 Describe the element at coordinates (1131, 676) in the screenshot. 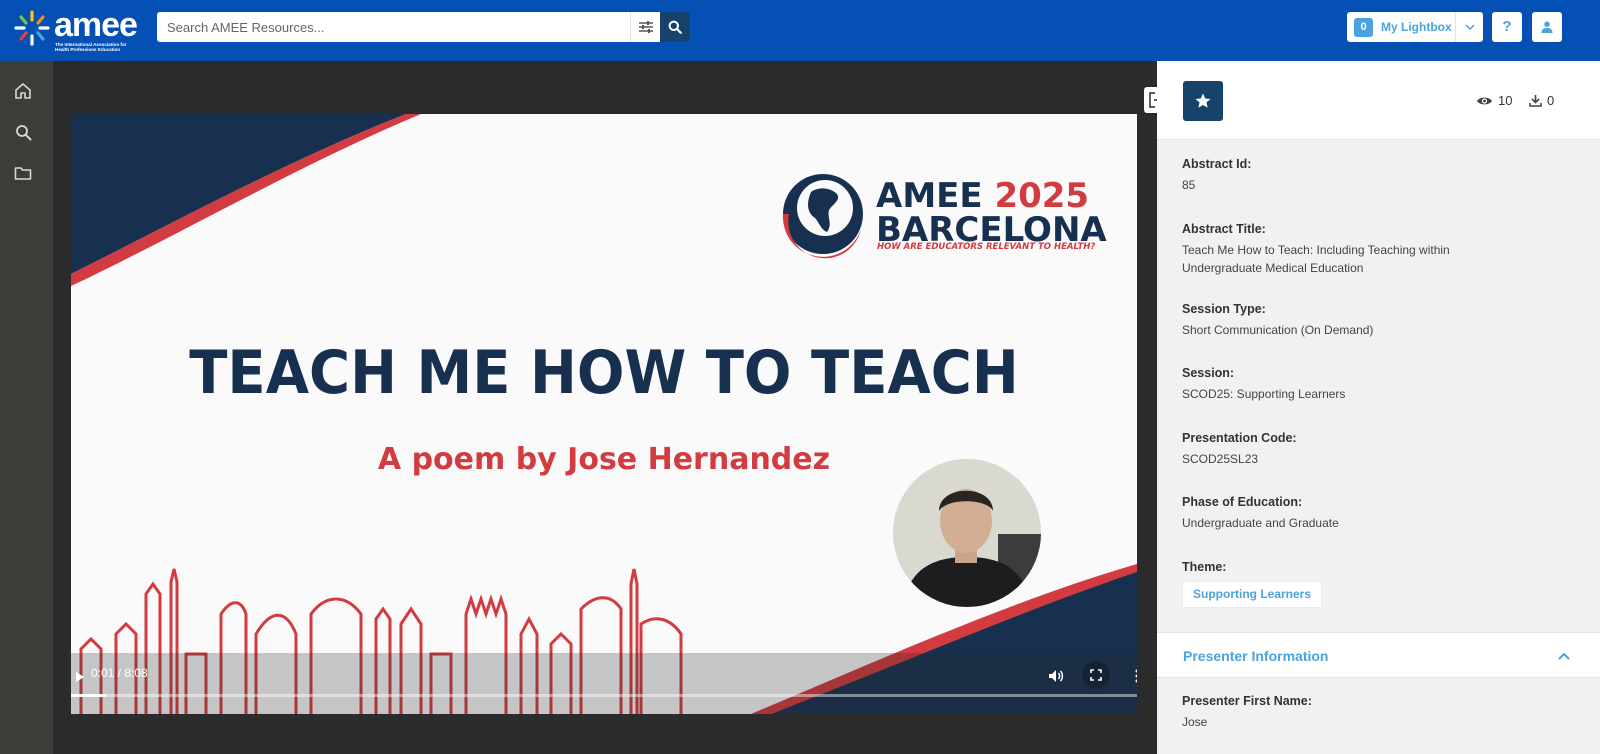

I see `more-options-button` at that location.